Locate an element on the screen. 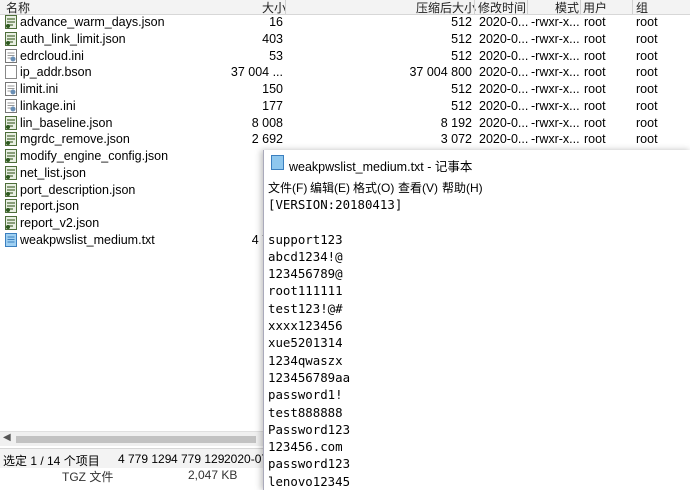 Image resolution: width=690 pixels, height=490 pixels. file-name: net_list.json is located at coordinates (53, 172).